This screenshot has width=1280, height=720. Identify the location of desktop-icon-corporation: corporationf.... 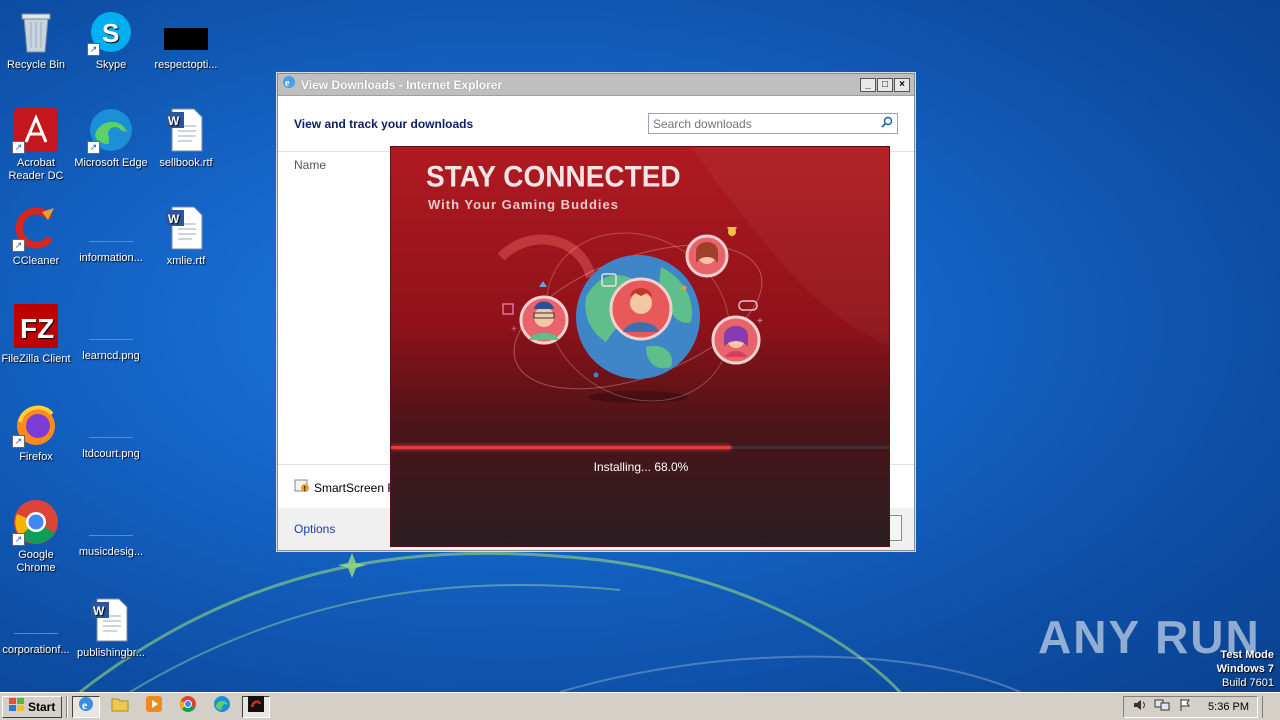
(37, 626).